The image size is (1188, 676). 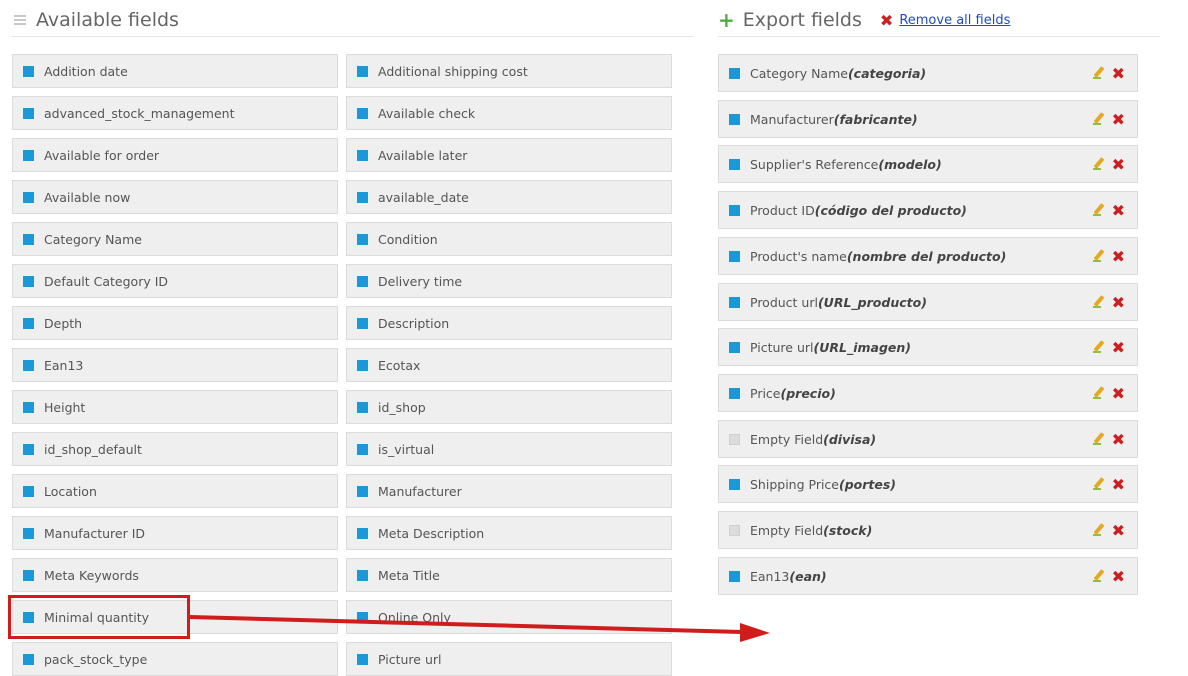 I want to click on available-field-label: Manufacturer, so click(x=420, y=491).